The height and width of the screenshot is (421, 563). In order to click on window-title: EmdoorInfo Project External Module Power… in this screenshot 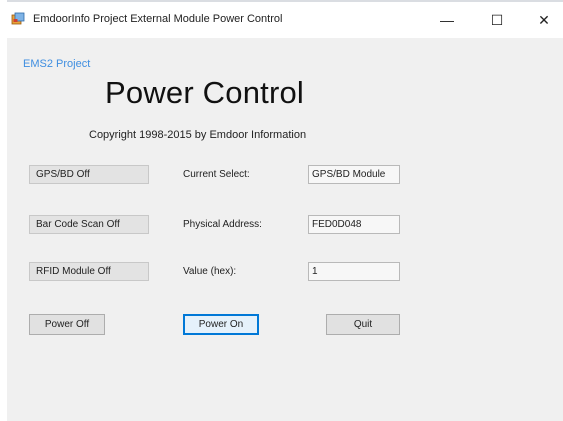, I will do `click(158, 19)`.